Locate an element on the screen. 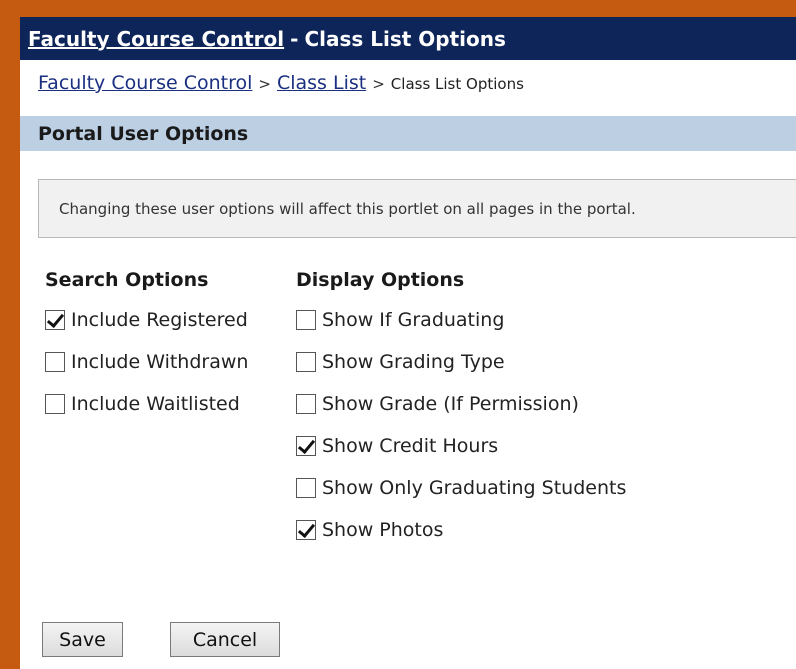 The width and height of the screenshot is (796, 669). option-label: Show Grade (If Permission) is located at coordinates (450, 404).